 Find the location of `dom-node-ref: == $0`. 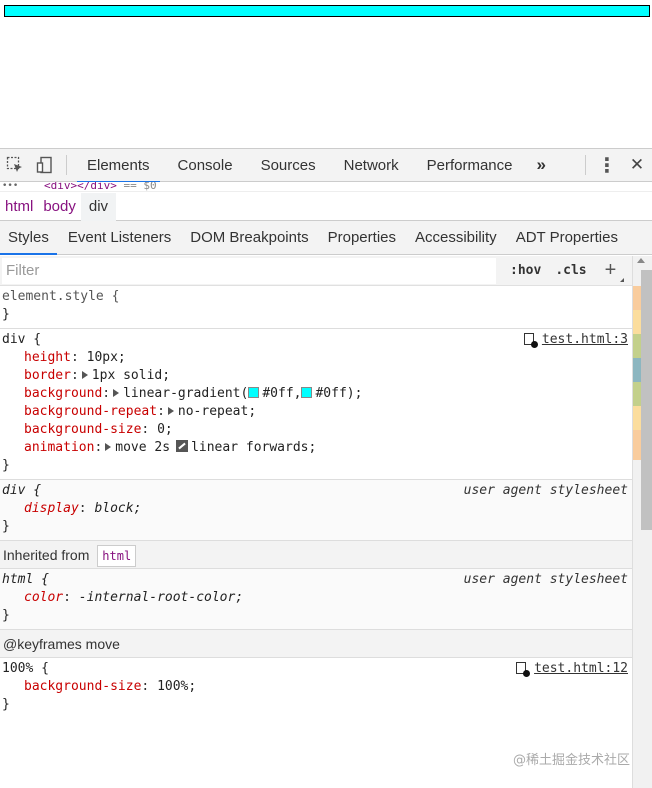

dom-node-ref: == $0 is located at coordinates (140, 187).